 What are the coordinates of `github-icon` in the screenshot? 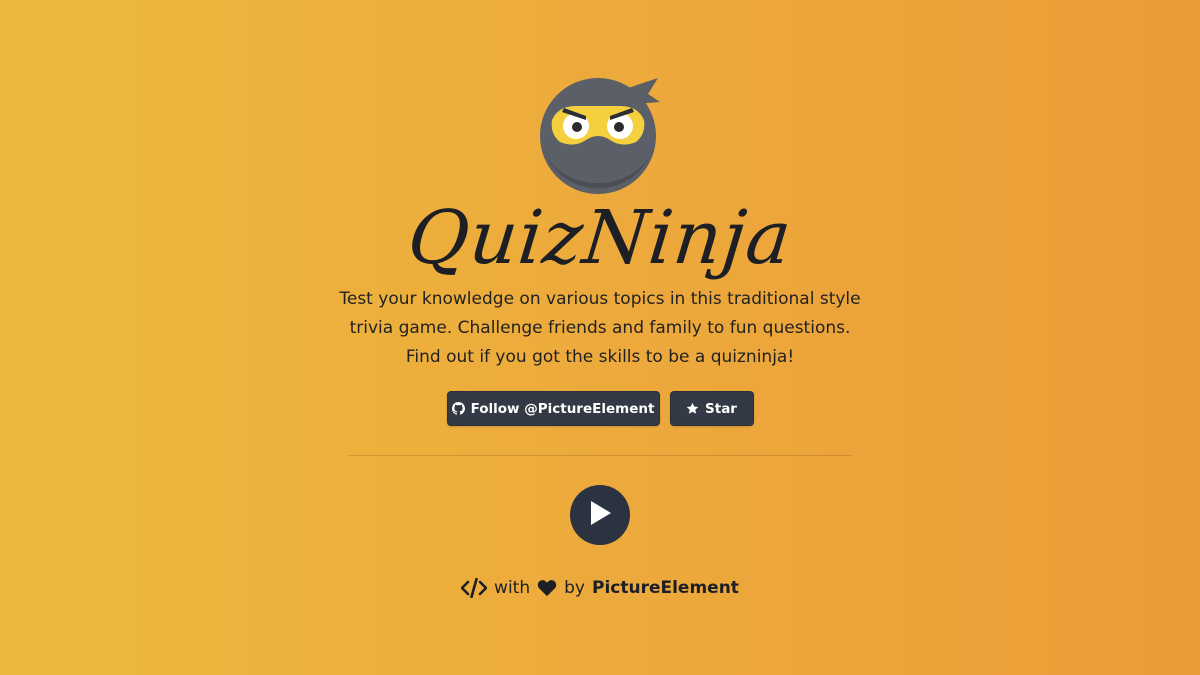 It's located at (458, 408).